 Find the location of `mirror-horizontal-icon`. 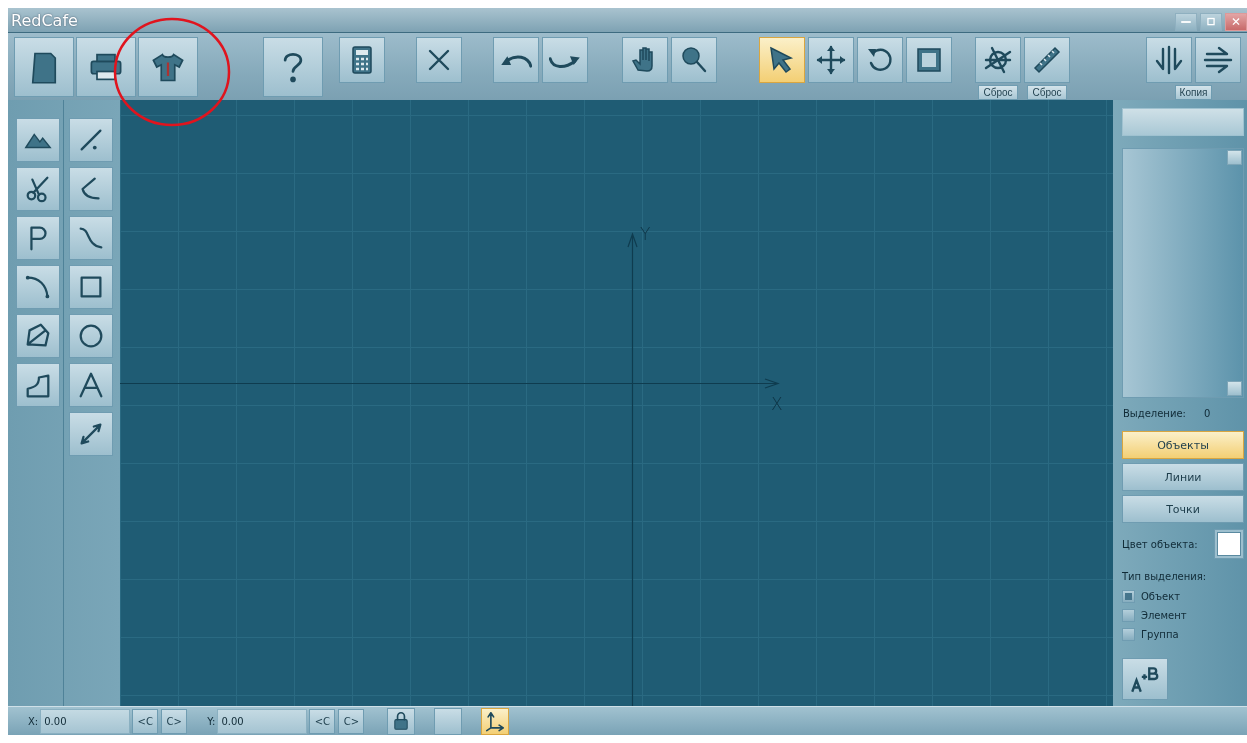

mirror-horizontal-icon is located at coordinates (1218, 60).